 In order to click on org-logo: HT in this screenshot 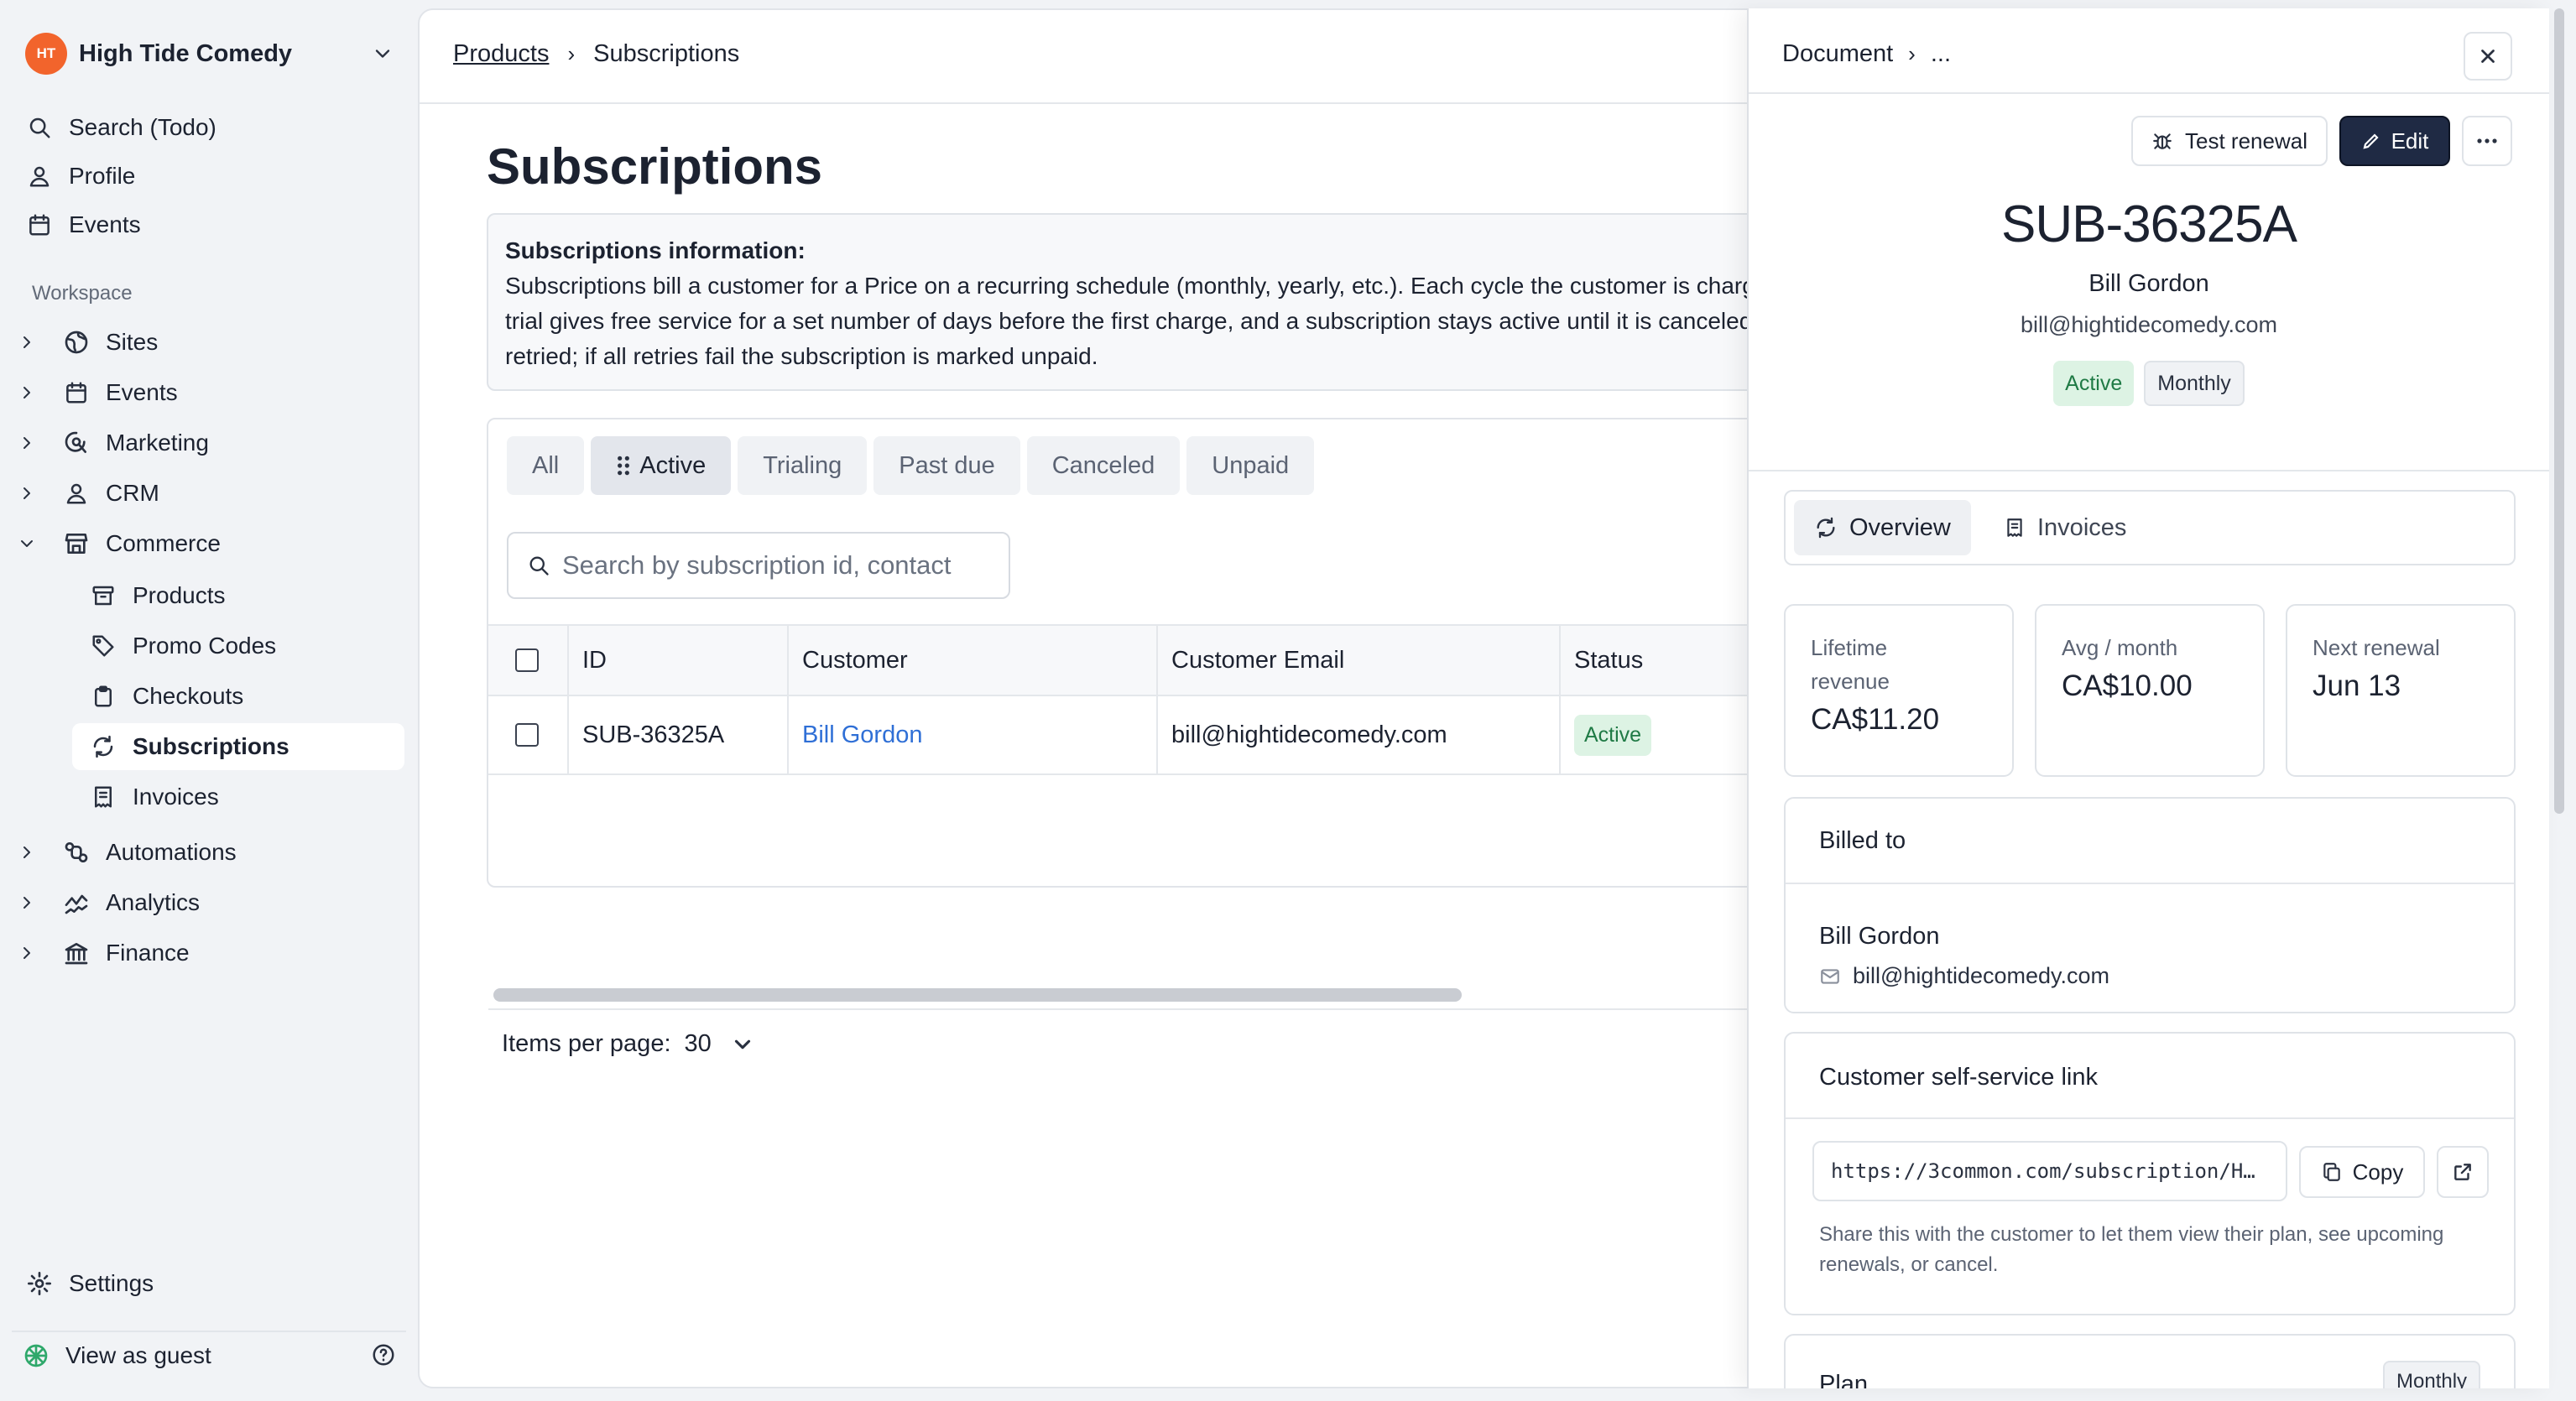, I will do `click(46, 54)`.